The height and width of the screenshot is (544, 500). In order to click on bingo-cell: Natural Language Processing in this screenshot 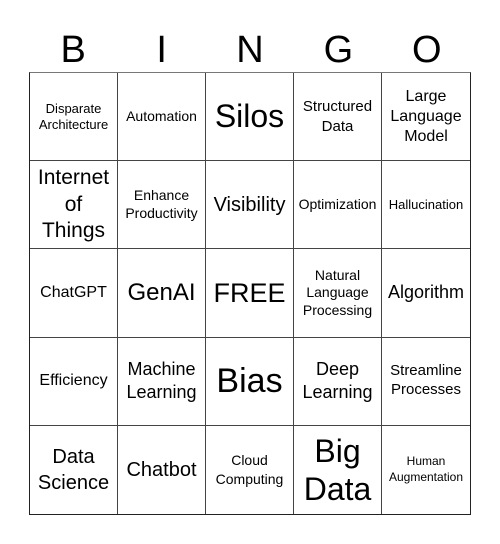, I will do `click(338, 293)`.